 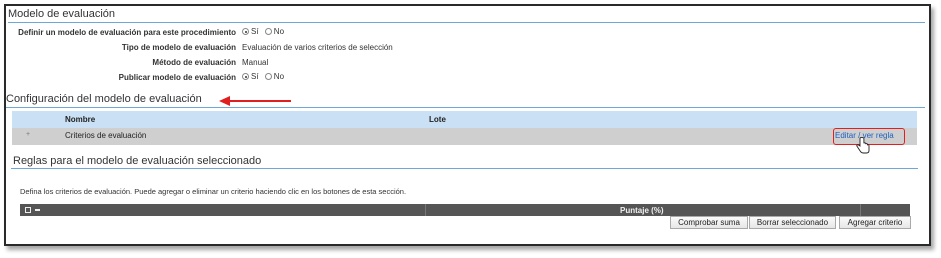 I want to click on table-row, so click(x=464, y=136).